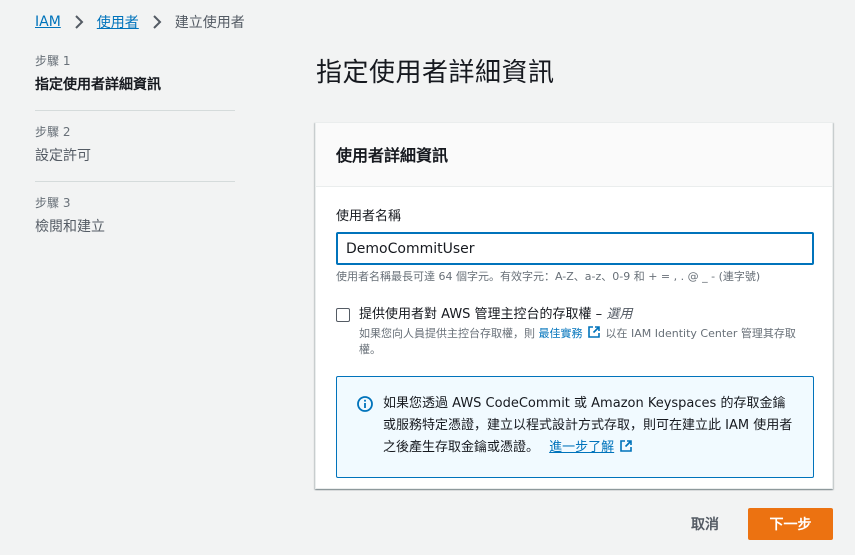 The height and width of the screenshot is (555, 855). I want to click on breadcrumb-users-link: 使用者, so click(118, 22).